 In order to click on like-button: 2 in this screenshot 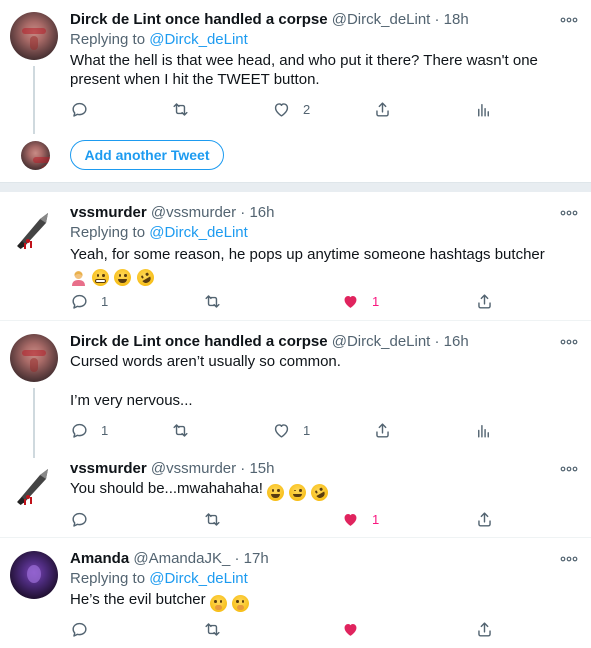, I will do `click(291, 109)`.